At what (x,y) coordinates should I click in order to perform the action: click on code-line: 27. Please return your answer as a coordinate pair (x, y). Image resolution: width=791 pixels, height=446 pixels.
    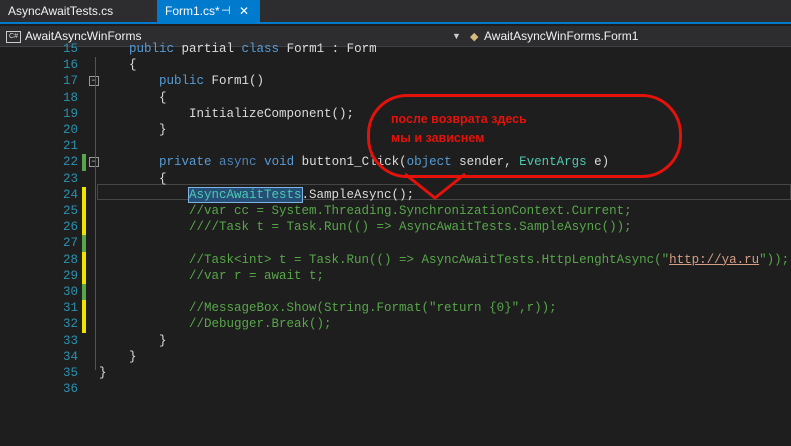
    Looking at the image, I should click on (395, 243).